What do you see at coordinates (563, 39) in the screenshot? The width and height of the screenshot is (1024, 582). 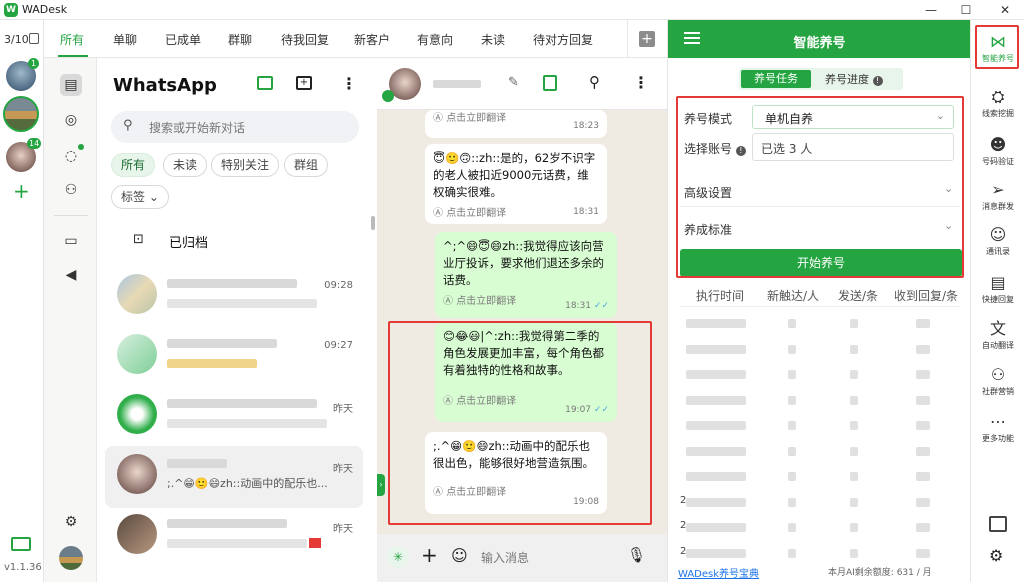 I see `tab-await-other: 待对方回复` at bounding box center [563, 39].